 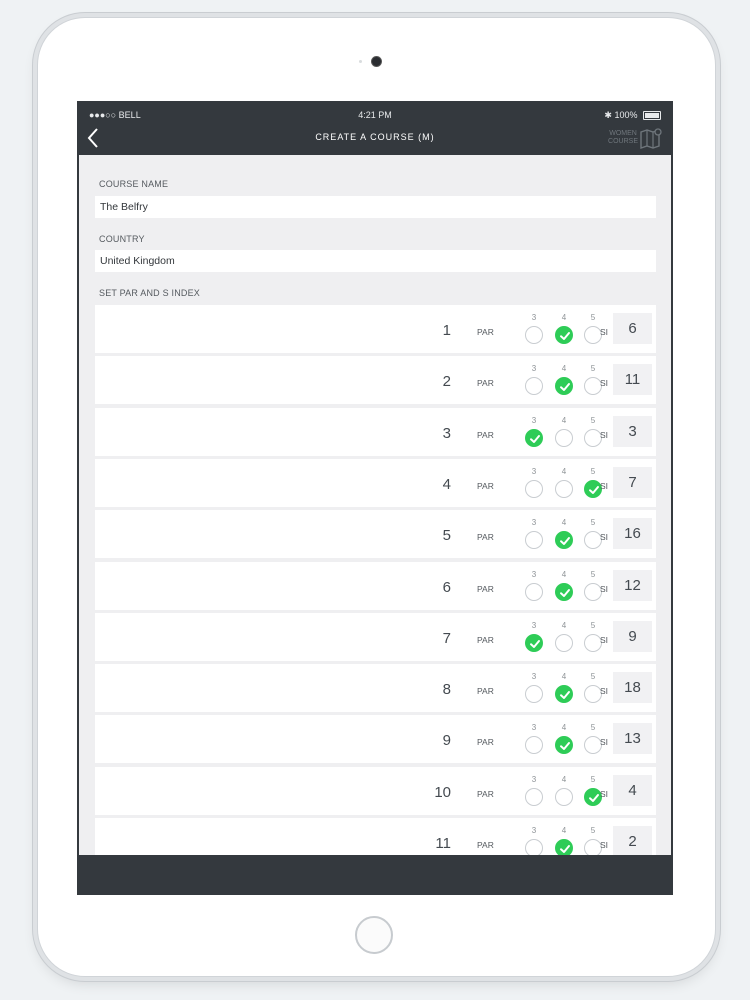 What do you see at coordinates (375, 431) in the screenshot?
I see `hole-row: 3 PAR 3 4 5 SI 3` at bounding box center [375, 431].